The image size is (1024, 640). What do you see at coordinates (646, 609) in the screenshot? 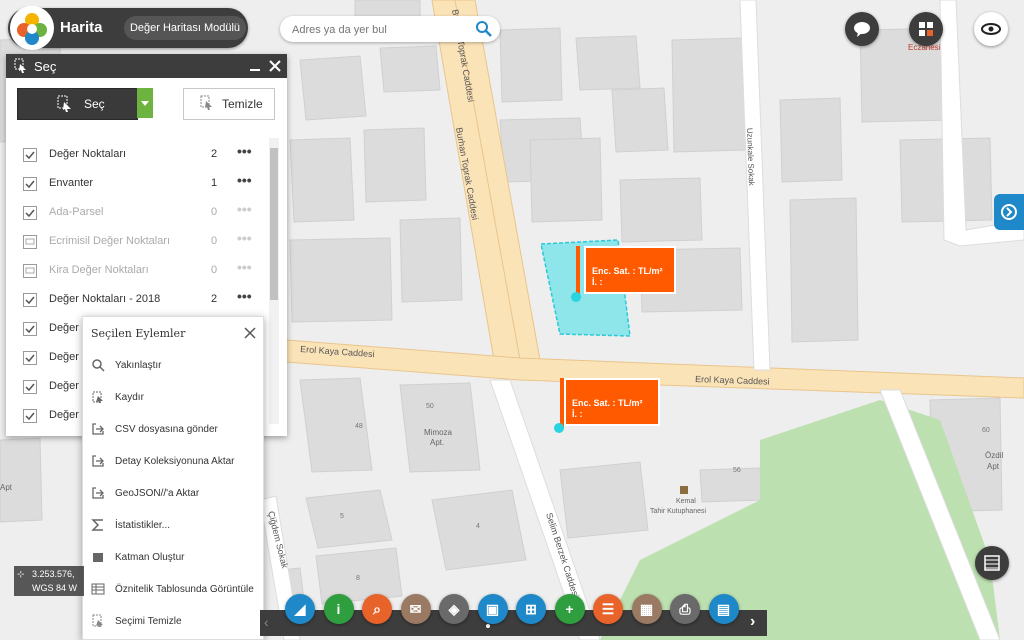
I see `ruler-icon: ▦` at bounding box center [646, 609].